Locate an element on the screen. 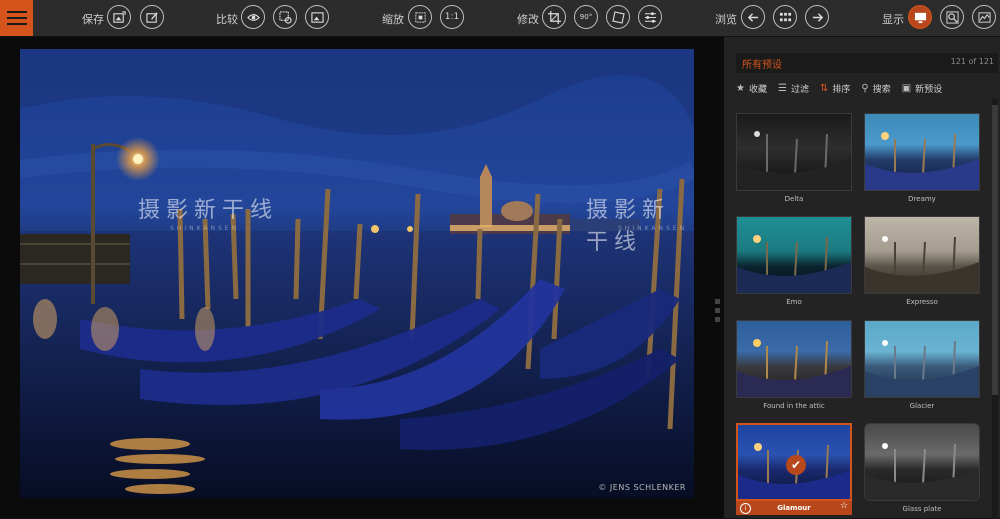 This screenshot has height=519, width=1000. crop-icon is located at coordinates (554, 17).